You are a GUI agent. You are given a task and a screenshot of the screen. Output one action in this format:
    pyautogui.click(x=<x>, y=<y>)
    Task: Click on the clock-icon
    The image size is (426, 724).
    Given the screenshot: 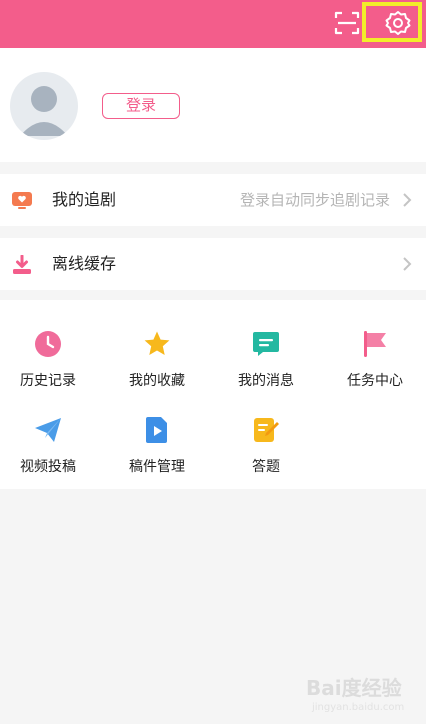 What is the action you would take?
    pyautogui.click(x=48, y=344)
    